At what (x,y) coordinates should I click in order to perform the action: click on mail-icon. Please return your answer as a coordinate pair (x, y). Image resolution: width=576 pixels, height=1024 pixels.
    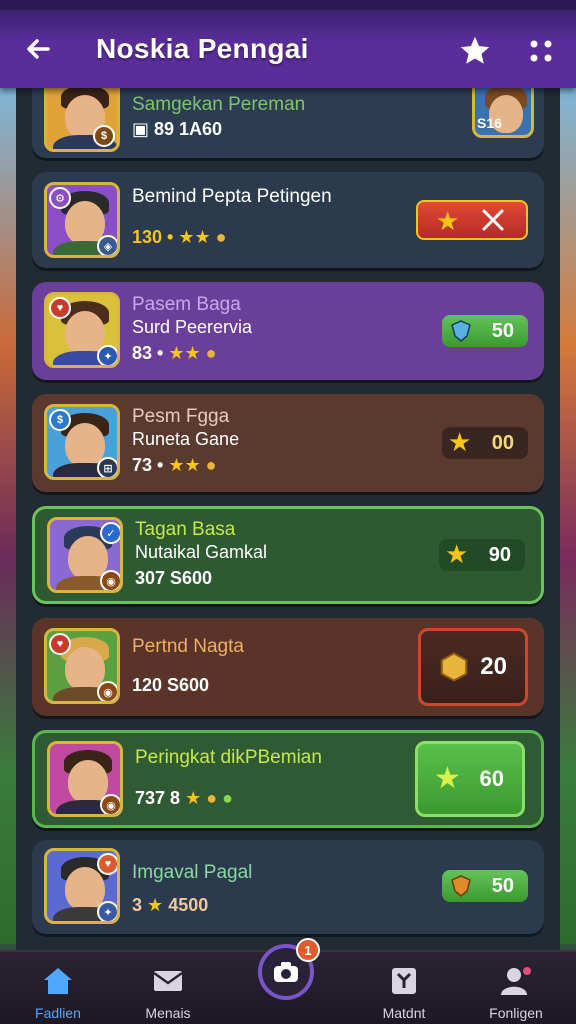
    Looking at the image, I should click on (168, 981).